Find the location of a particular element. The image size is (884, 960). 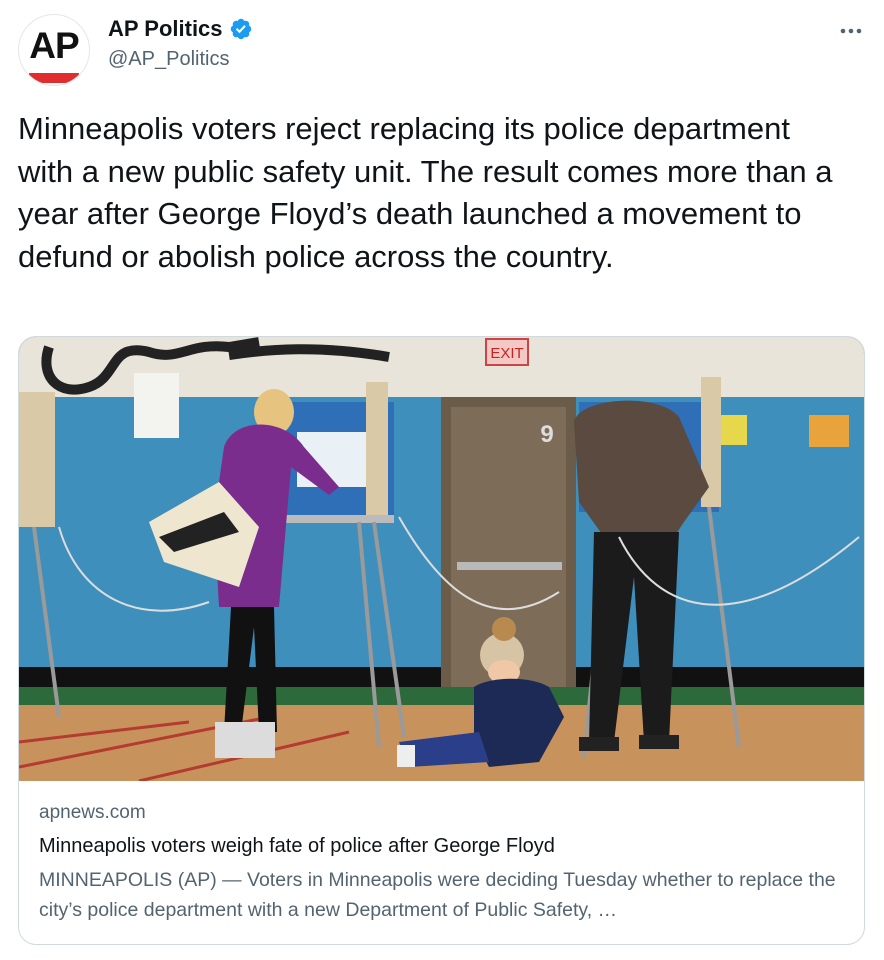

more-options-icon is located at coordinates (851, 31).